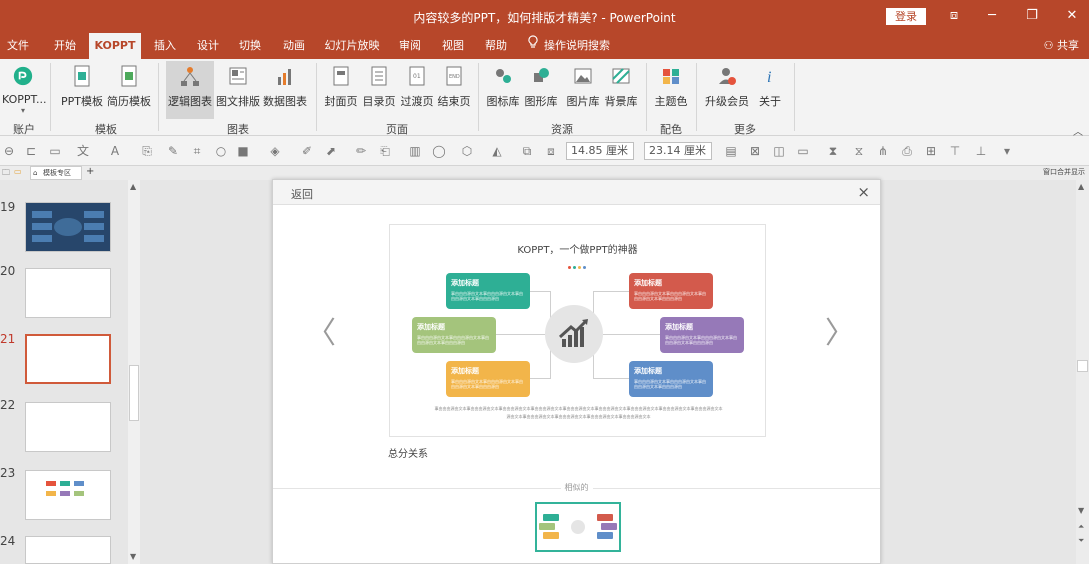 This screenshot has width=1089, height=564. Describe the element at coordinates (307, 151) in the screenshot. I see `pen-icon: ✐` at that location.